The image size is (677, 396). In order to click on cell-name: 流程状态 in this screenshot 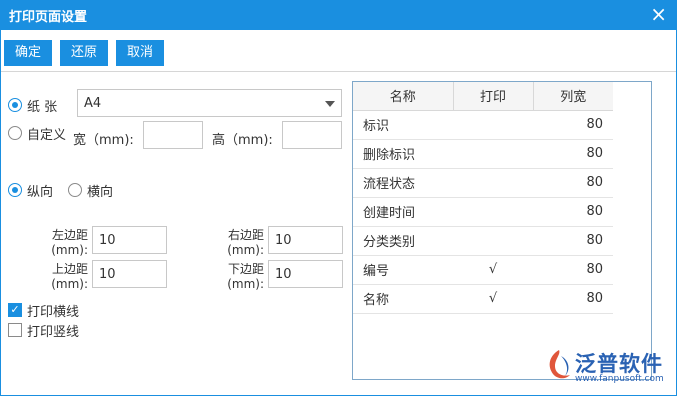, I will do `click(403, 183)`.